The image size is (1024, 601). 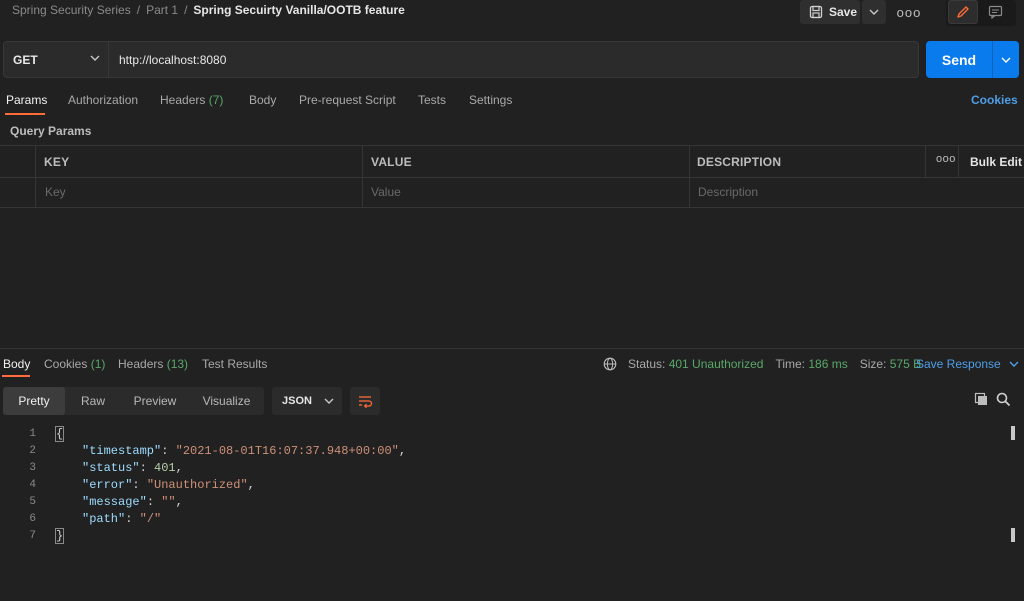 What do you see at coordinates (994, 100) in the screenshot?
I see `cookies-link: Cookies` at bounding box center [994, 100].